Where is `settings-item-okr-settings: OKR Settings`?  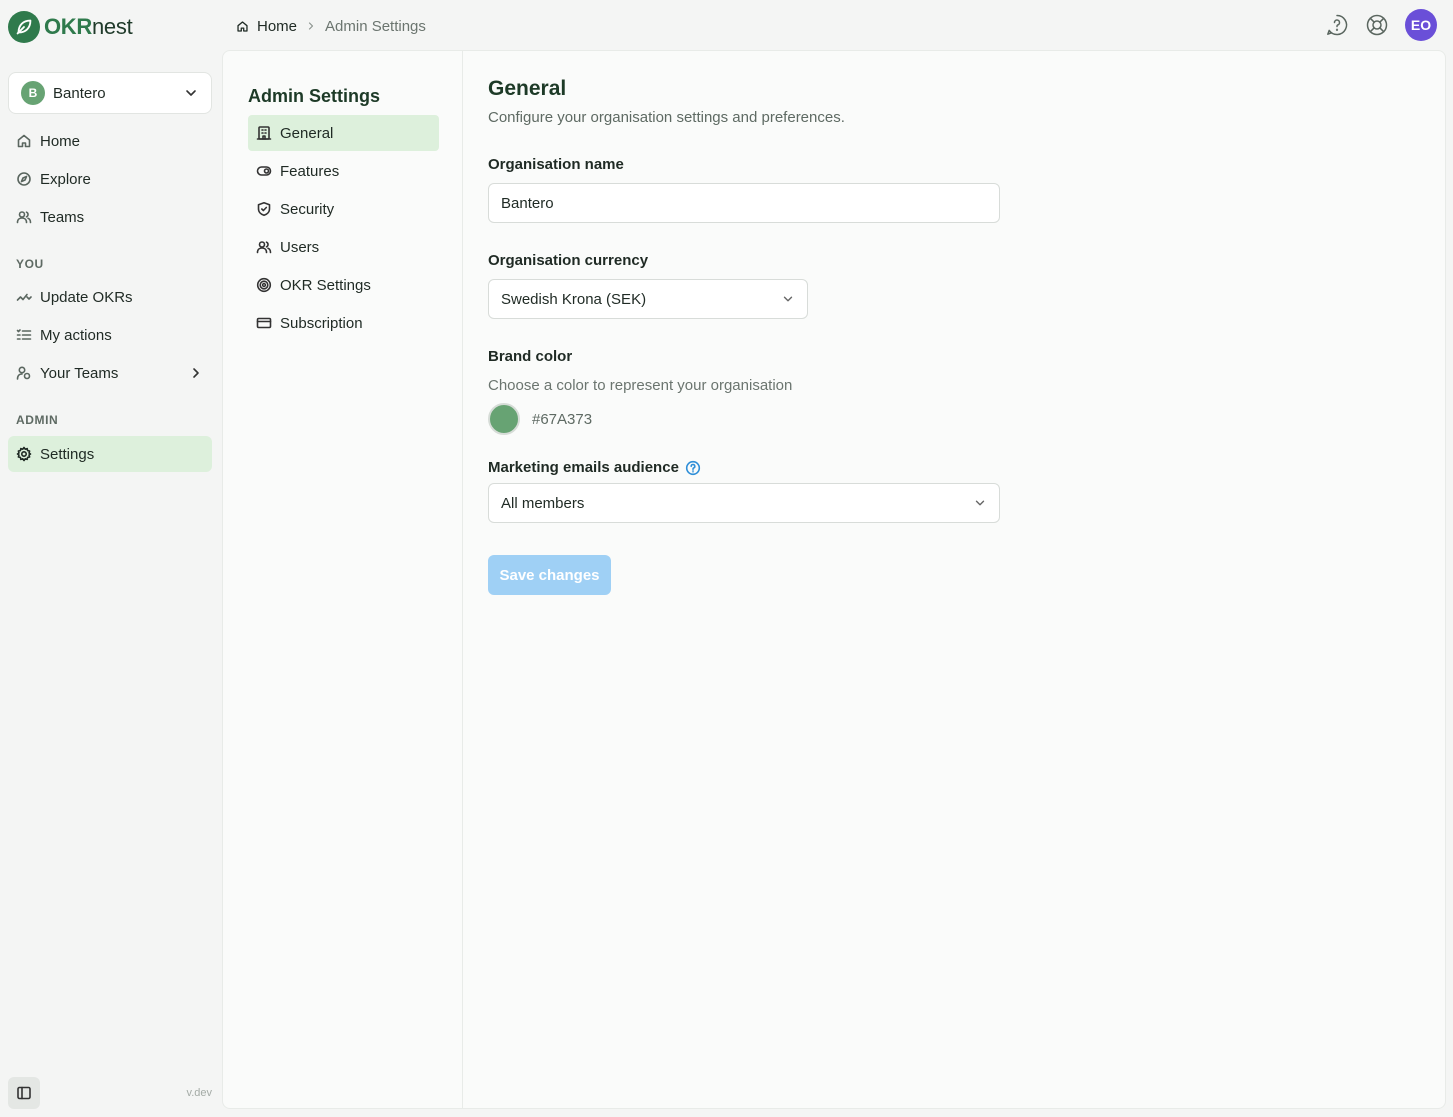 settings-item-okr-settings: OKR Settings is located at coordinates (343, 285).